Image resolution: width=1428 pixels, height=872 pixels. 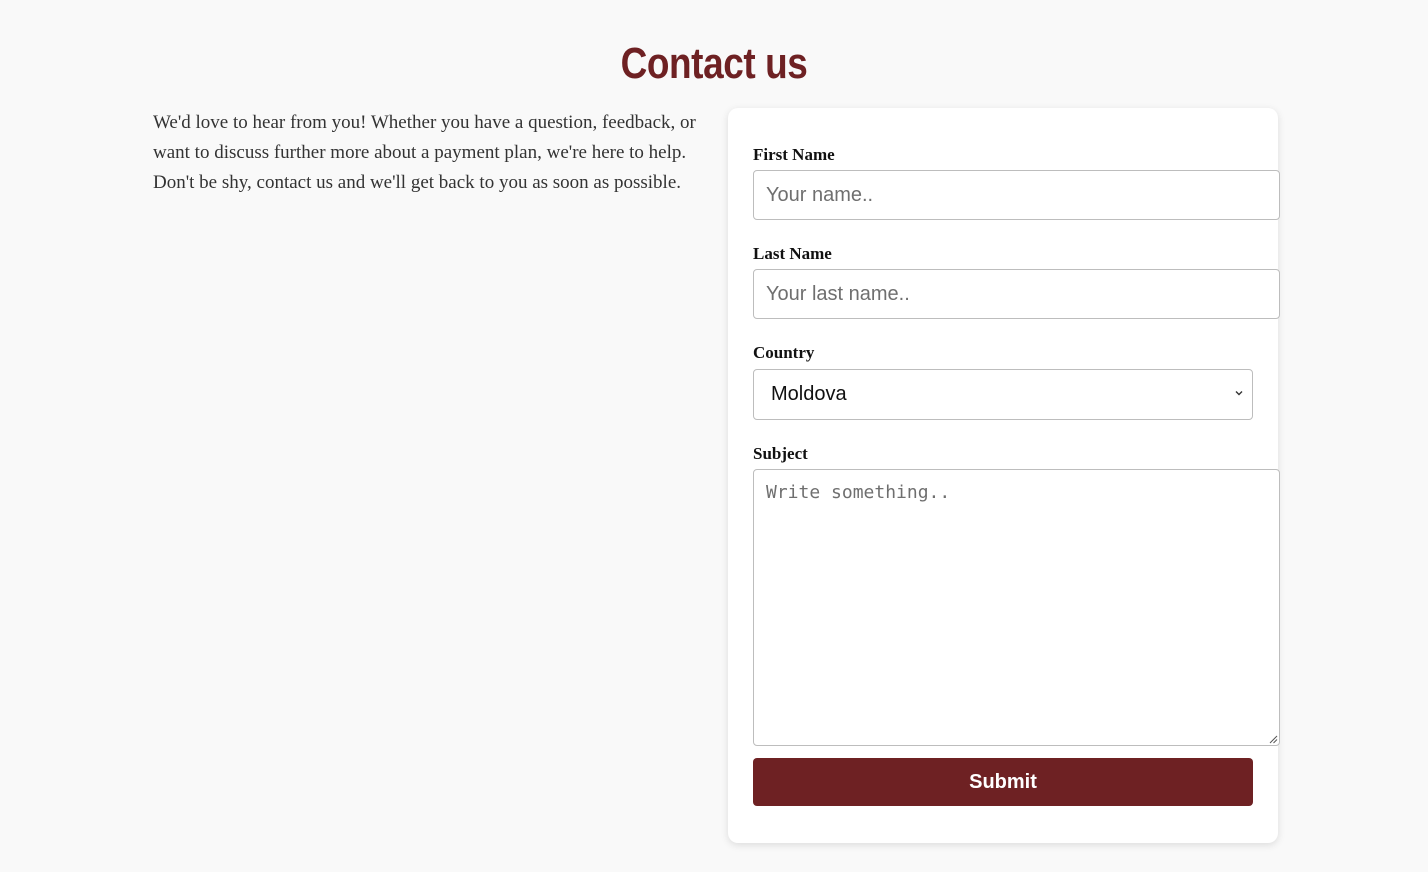 I want to click on country-label: Country, so click(x=784, y=352).